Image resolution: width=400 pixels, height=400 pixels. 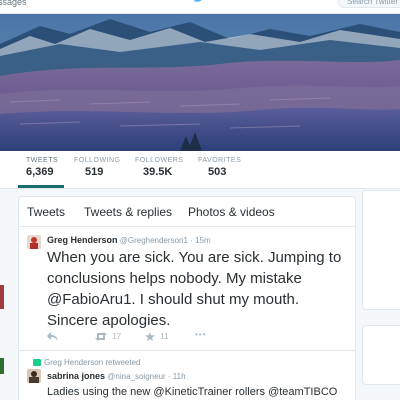 I want to click on tweet-header: sabrina jones @nina_soigneur · 11h, so click(x=116, y=376).